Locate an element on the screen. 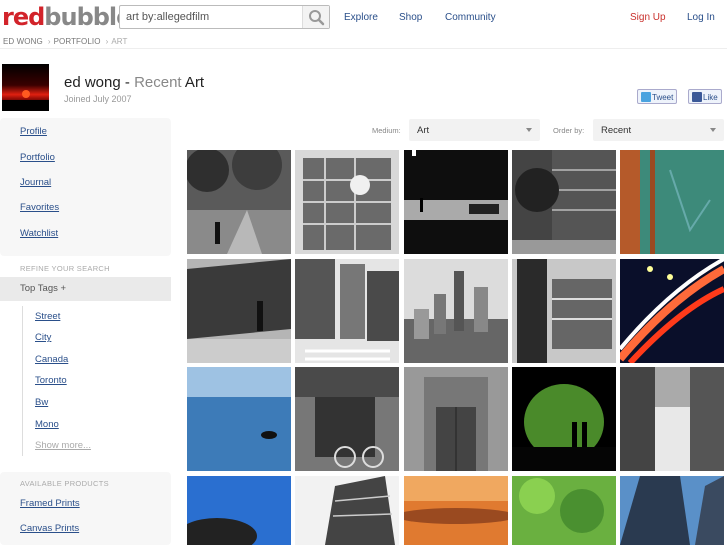 The height and width of the screenshot is (545, 727). order-select: Recent is located at coordinates (658, 130).